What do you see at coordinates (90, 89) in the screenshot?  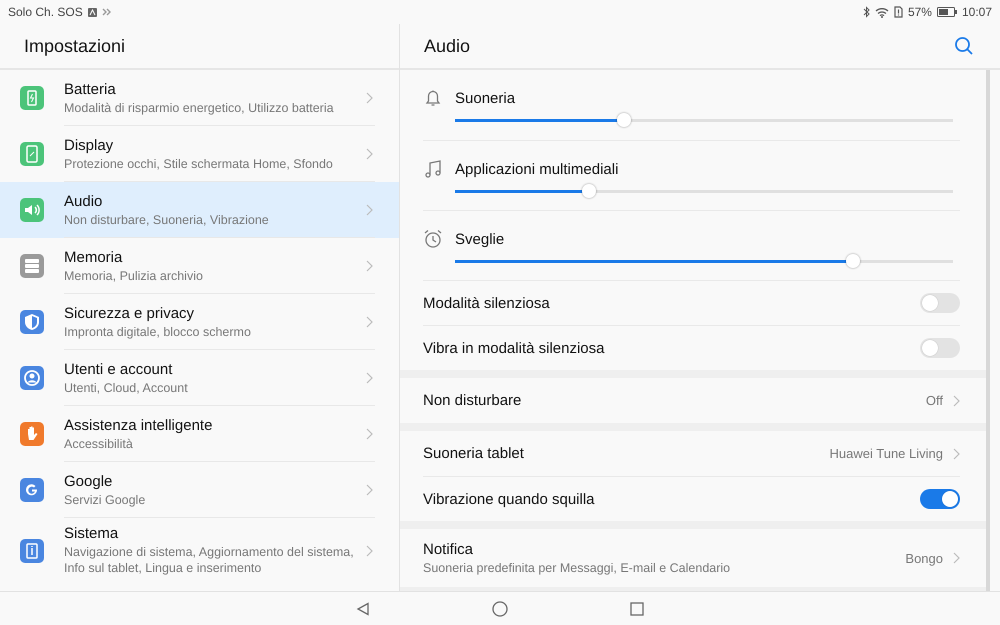 I see `item-title: Batteria` at bounding box center [90, 89].